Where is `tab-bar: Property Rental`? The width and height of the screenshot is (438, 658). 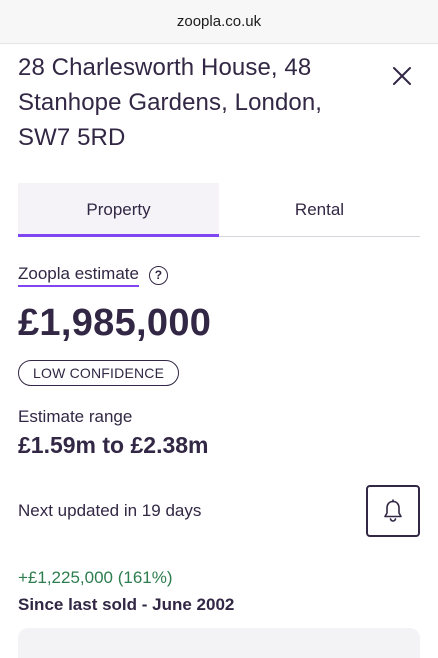 tab-bar: Property Rental is located at coordinates (219, 210).